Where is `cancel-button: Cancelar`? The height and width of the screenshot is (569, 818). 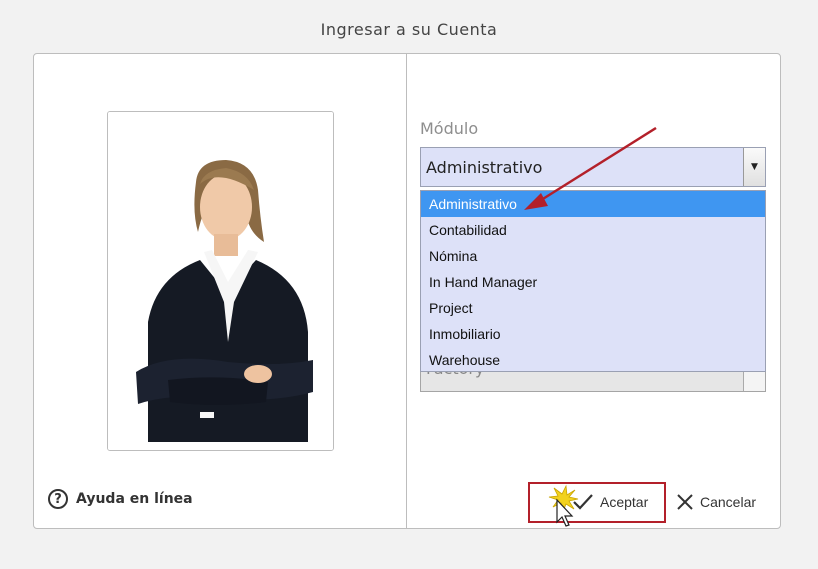 cancel-button: Cancelar is located at coordinates (716, 502).